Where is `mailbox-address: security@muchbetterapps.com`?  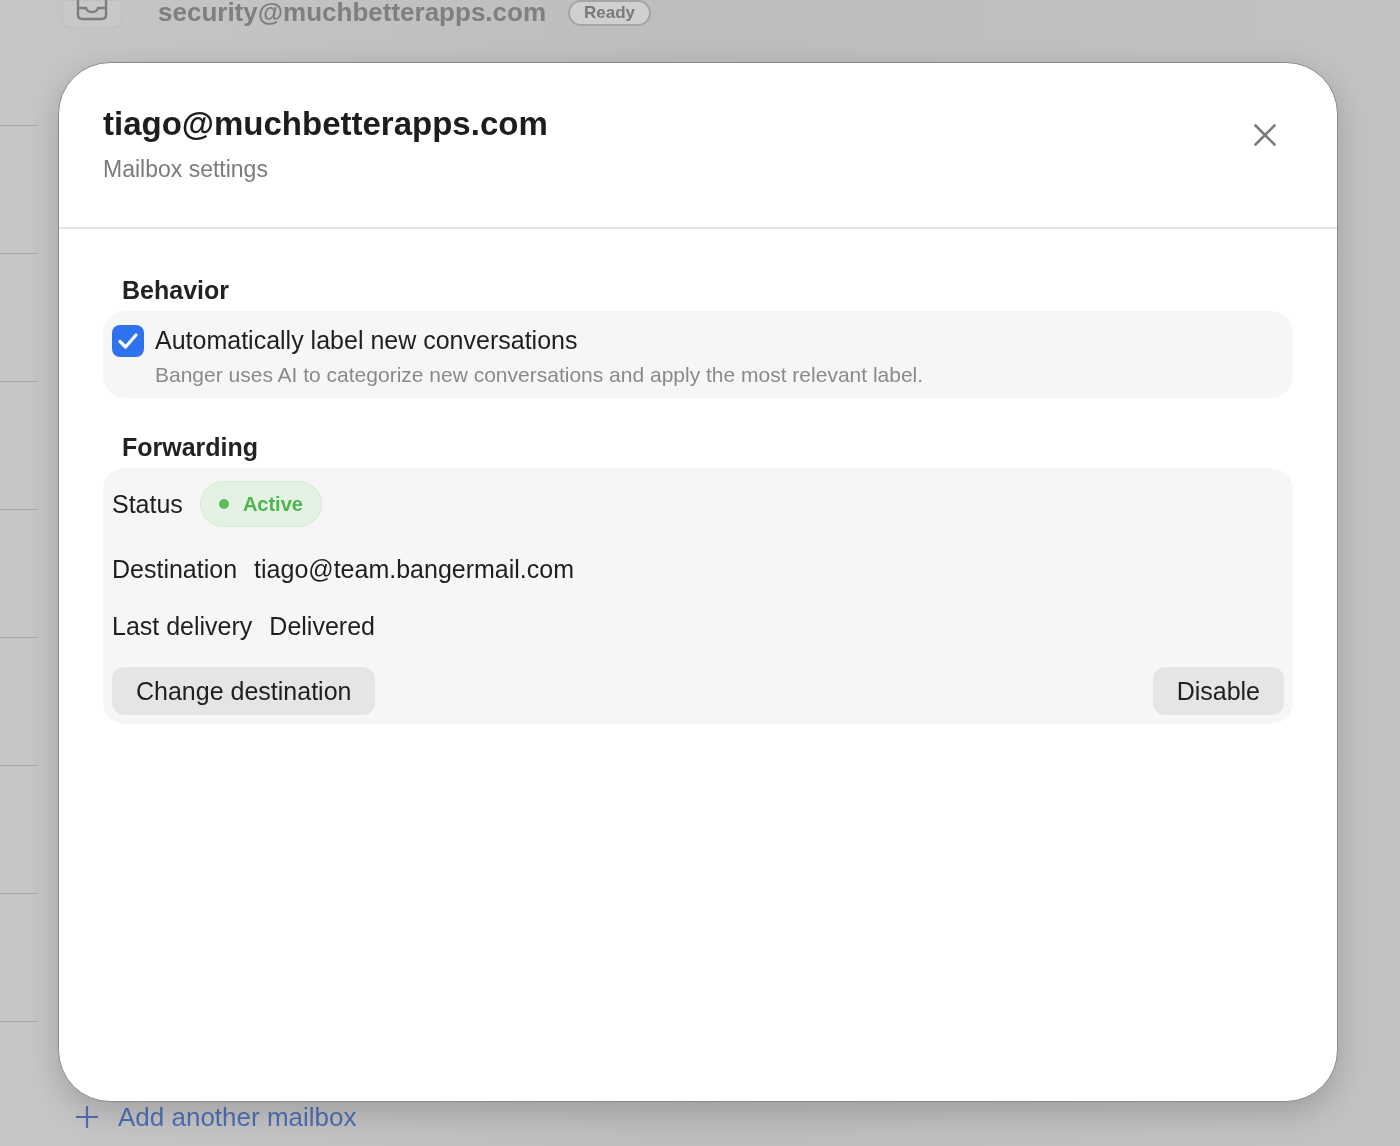 mailbox-address: security@muchbetterapps.com is located at coordinates (352, 12).